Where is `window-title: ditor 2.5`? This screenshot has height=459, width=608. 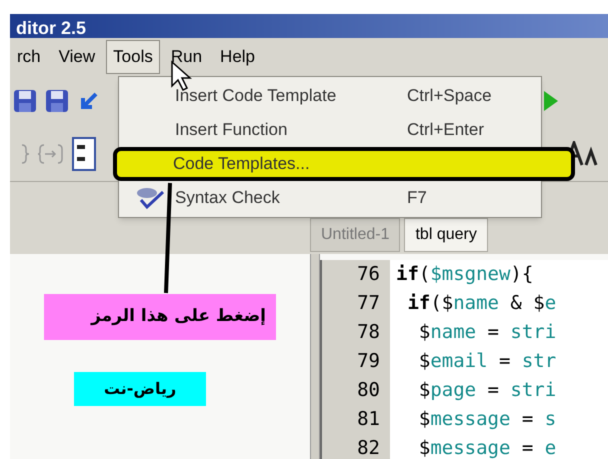
window-title: ditor 2.5 is located at coordinates (51, 28).